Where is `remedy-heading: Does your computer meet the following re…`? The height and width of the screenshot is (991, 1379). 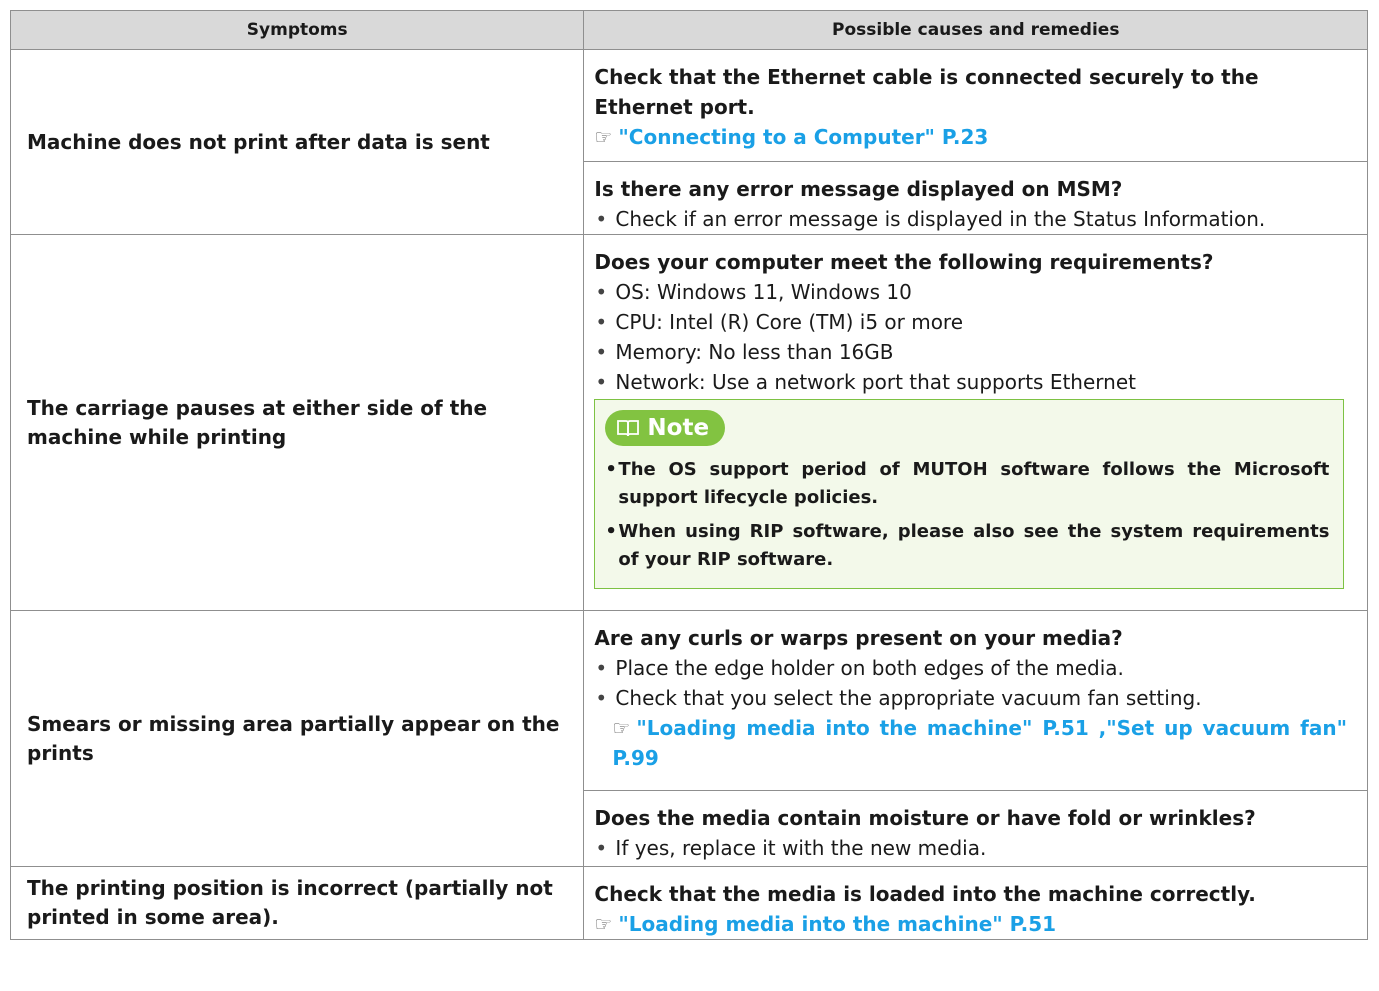
remedy-heading: Does your computer meet the following re… is located at coordinates (904, 262).